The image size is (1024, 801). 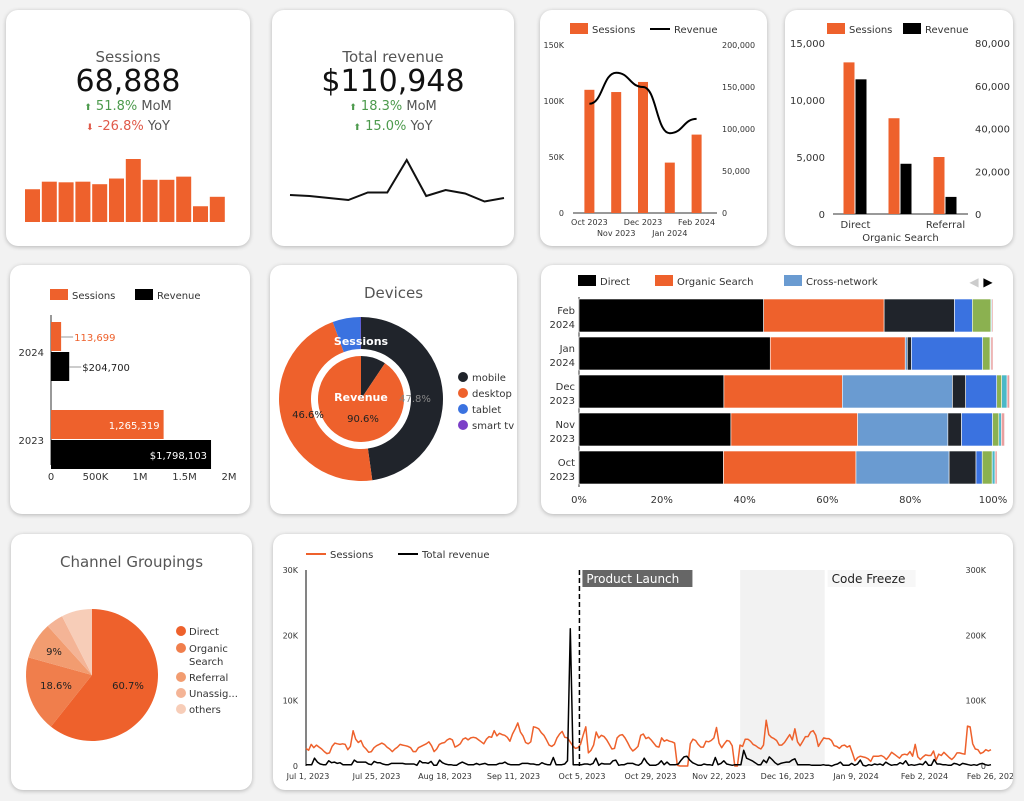 I want to click on data-label-direct: 60.7%, so click(x=128, y=686).